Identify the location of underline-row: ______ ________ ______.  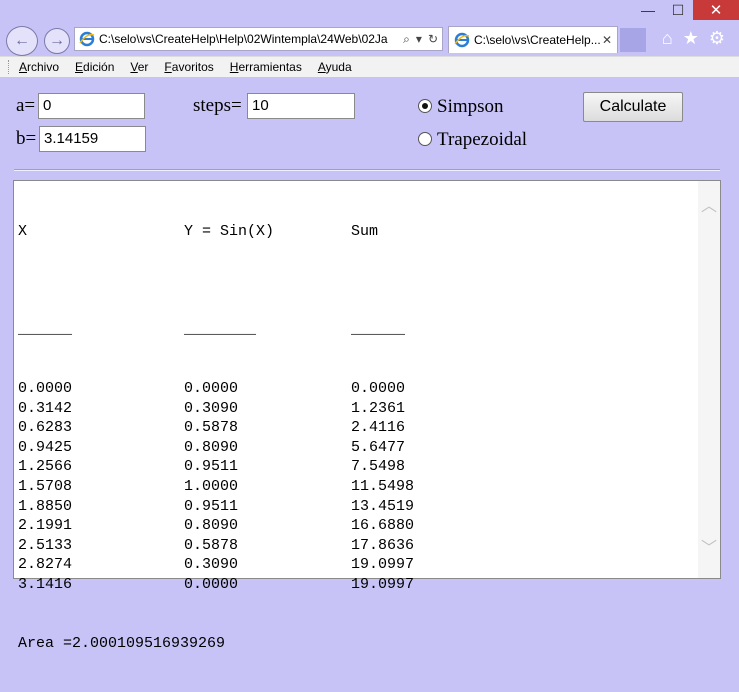
(216, 330).